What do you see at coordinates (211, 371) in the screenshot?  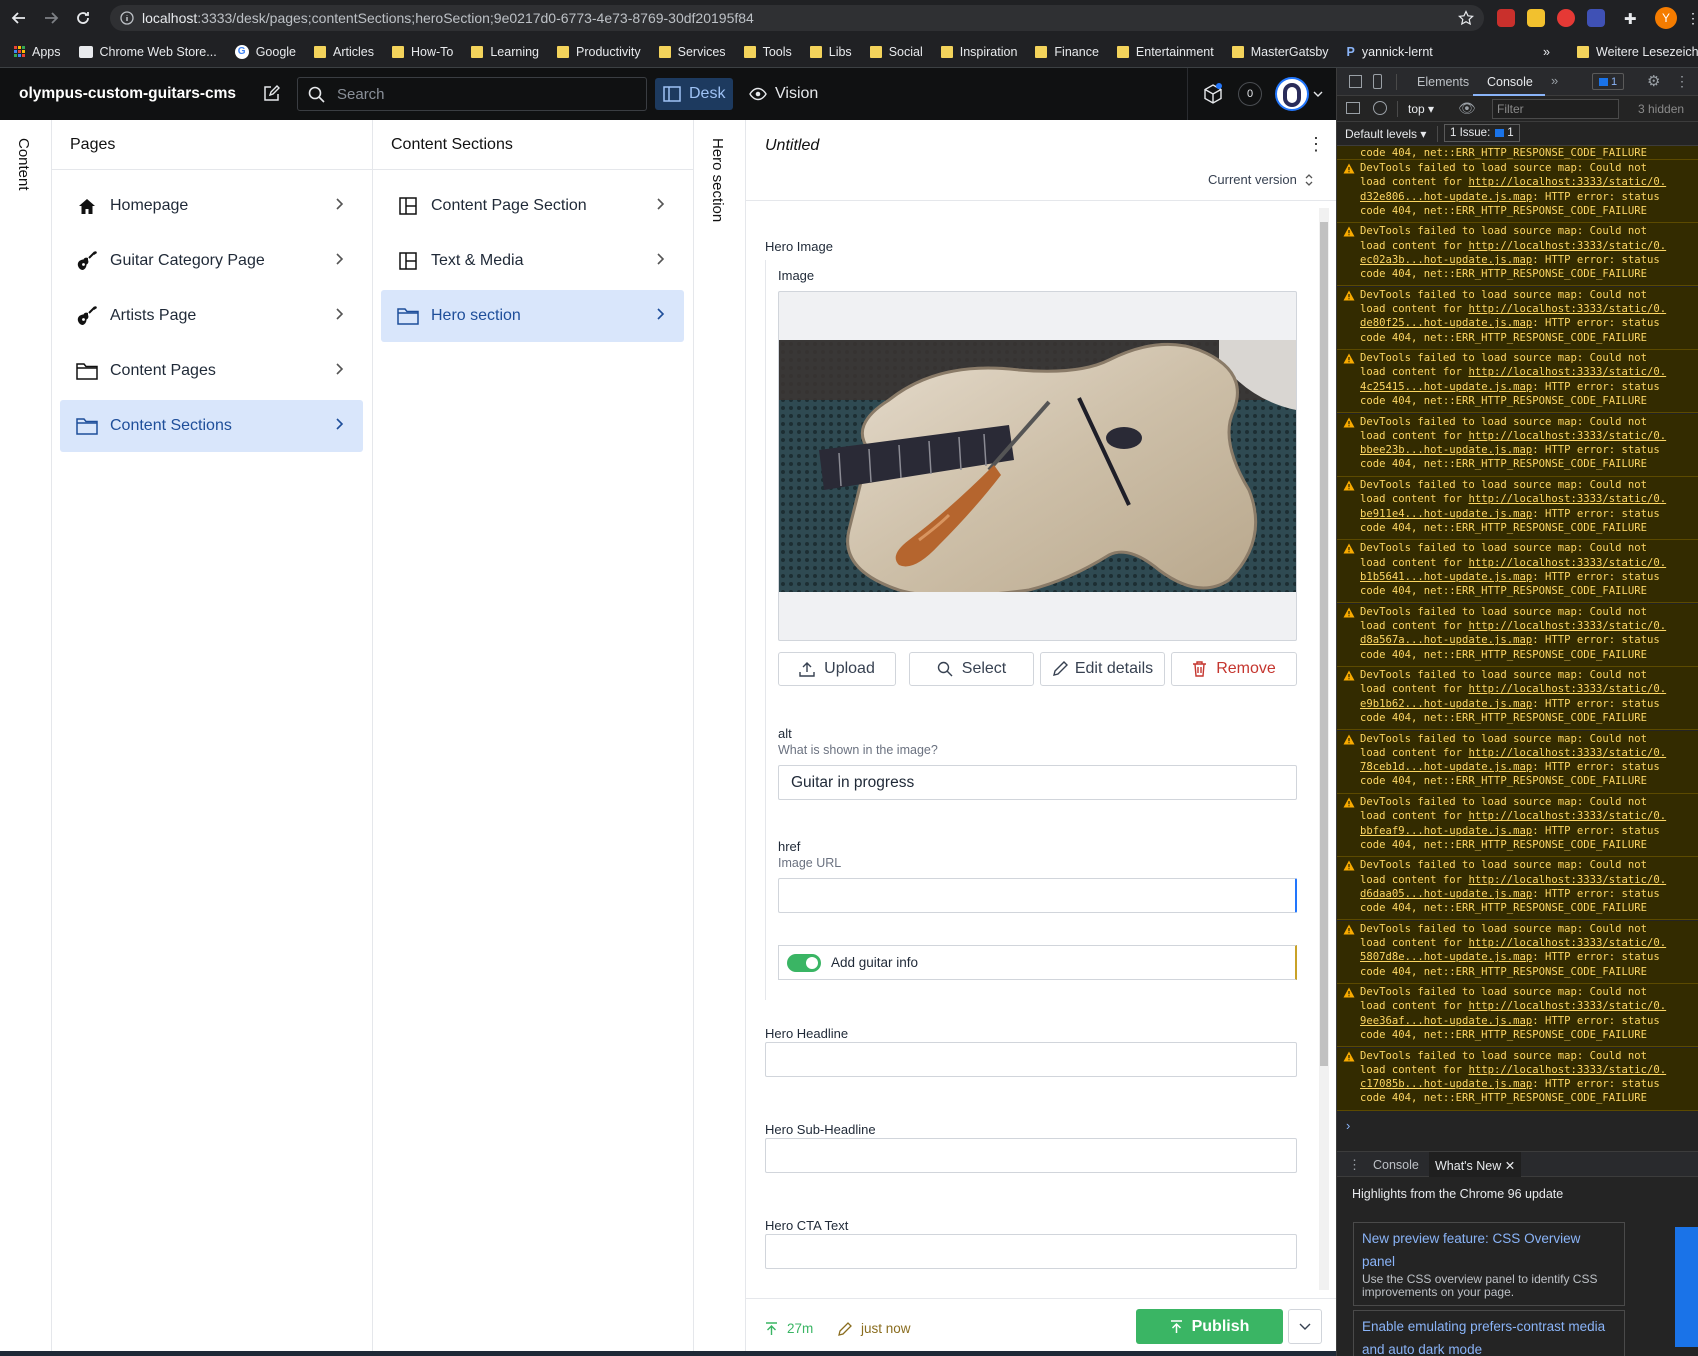 I see `pages-item-content-pages: Content Pages` at bounding box center [211, 371].